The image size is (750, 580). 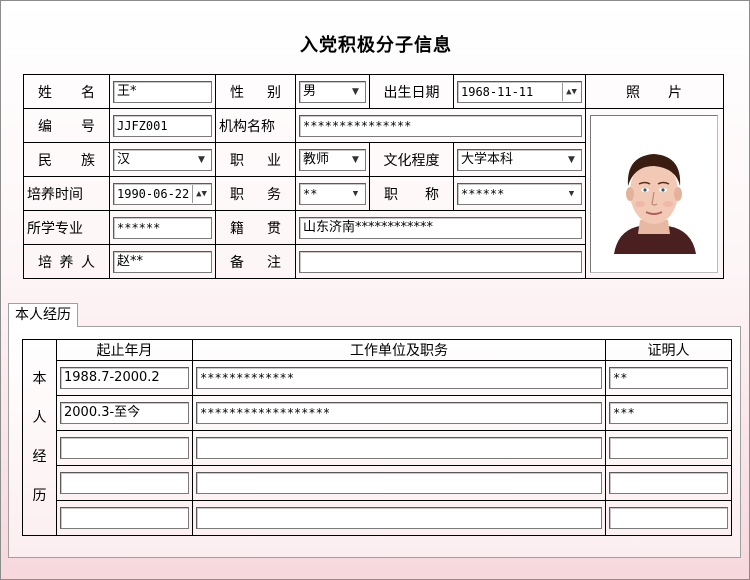 What do you see at coordinates (255, 125) in the screenshot?
I see `label-org-name: 机构名称` at bounding box center [255, 125].